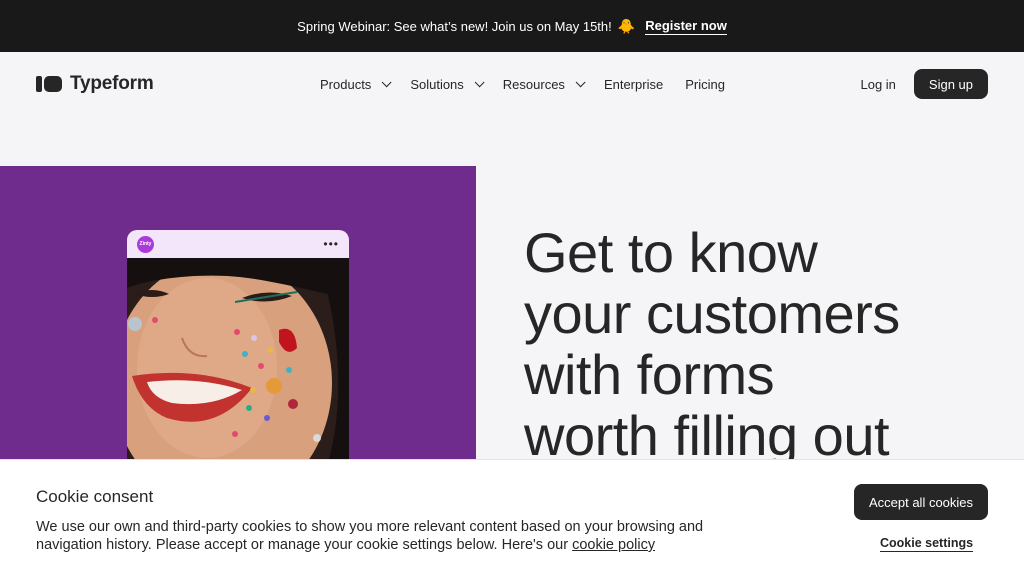 The width and height of the screenshot is (1024, 576). What do you see at coordinates (112, 83) in the screenshot?
I see `logo-text: Typeform` at bounding box center [112, 83].